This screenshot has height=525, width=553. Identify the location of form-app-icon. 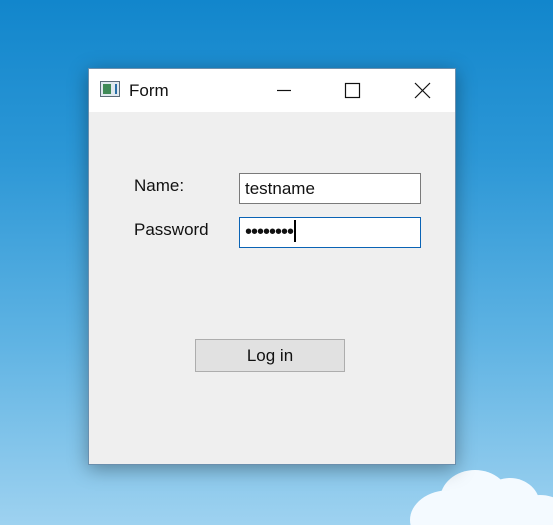
(110, 89).